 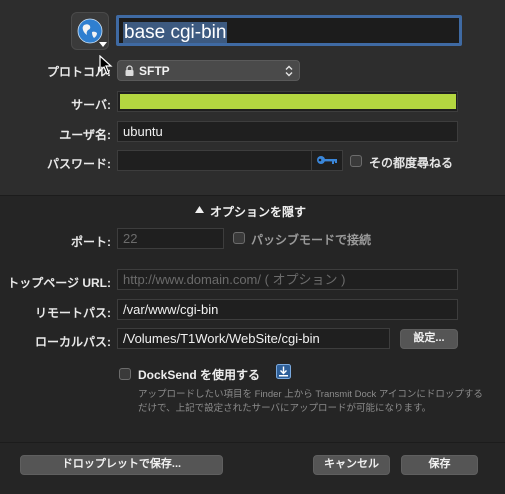 I want to click on remote-path-value: /var/www/cgi-bin, so click(x=171, y=309).